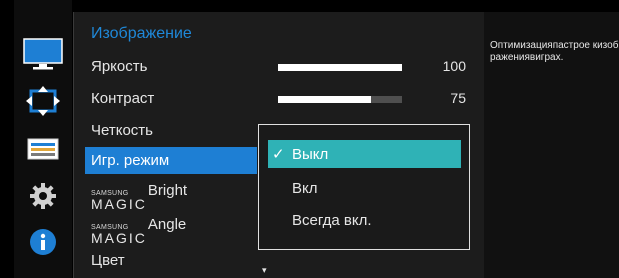 This screenshot has width=619, height=278. I want to click on info-icon, so click(43, 244).